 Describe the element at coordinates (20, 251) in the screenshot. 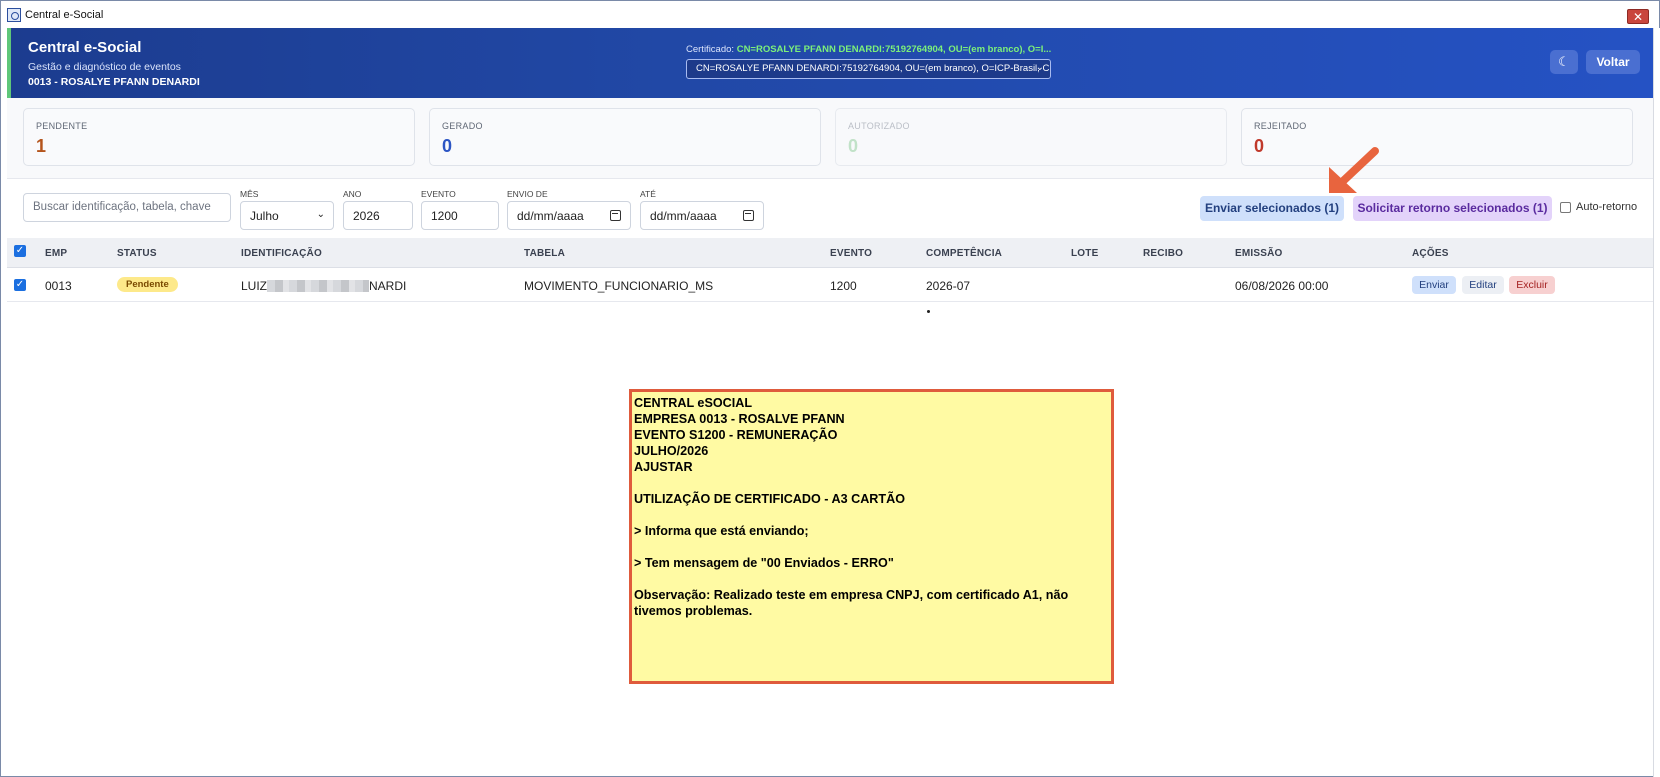

I see `select-all-checkbox: ✓` at that location.